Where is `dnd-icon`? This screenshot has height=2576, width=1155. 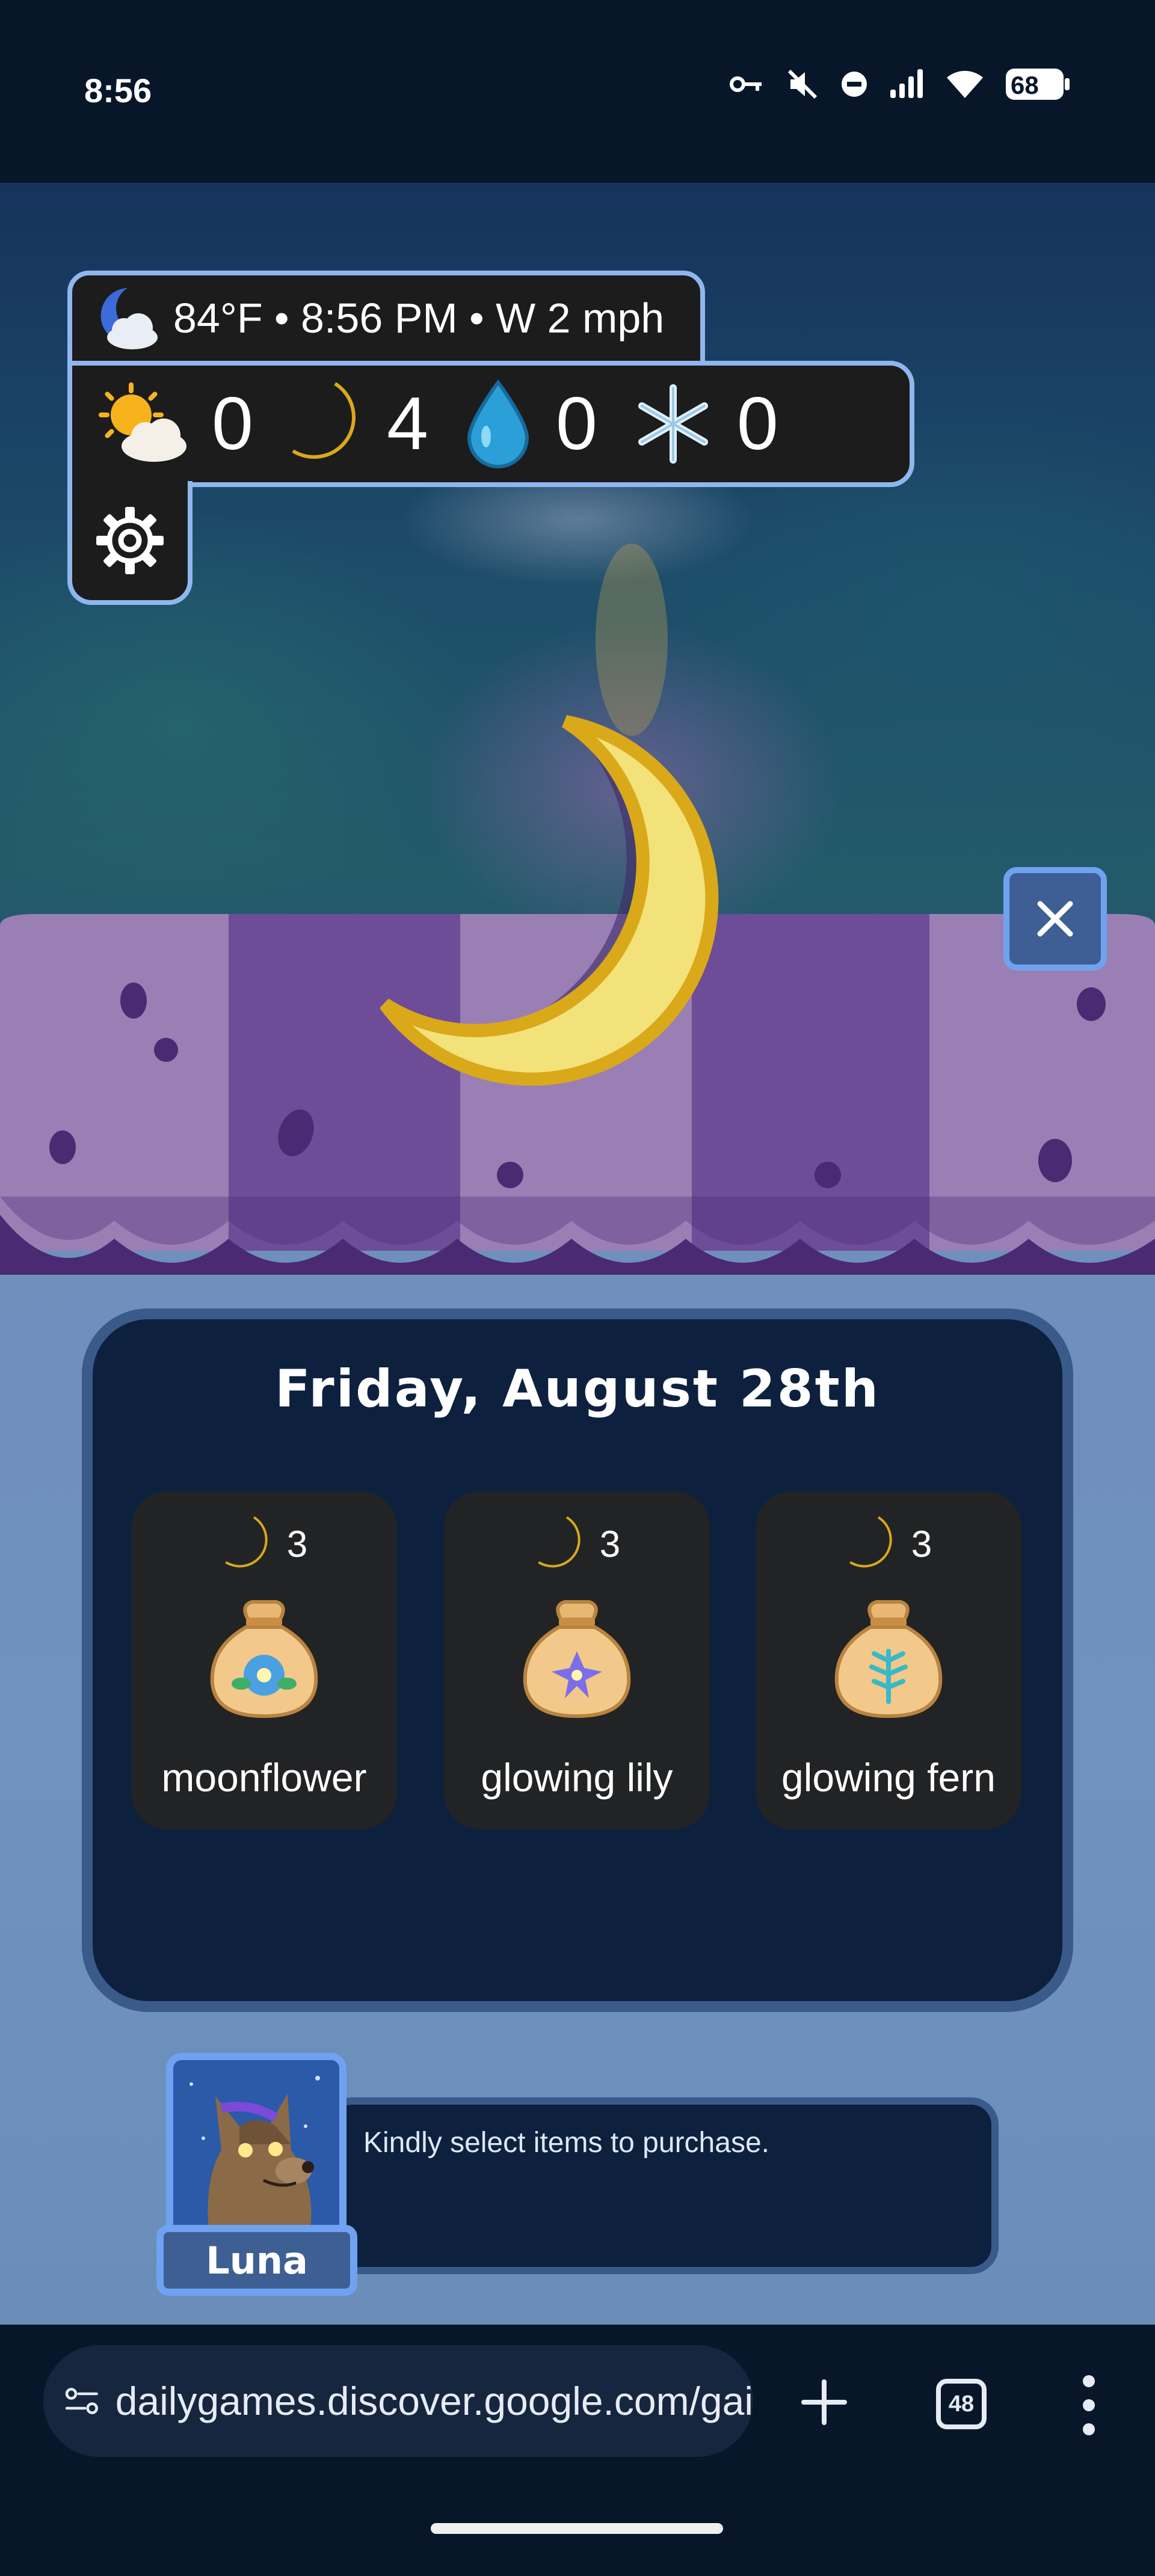 dnd-icon is located at coordinates (854, 84).